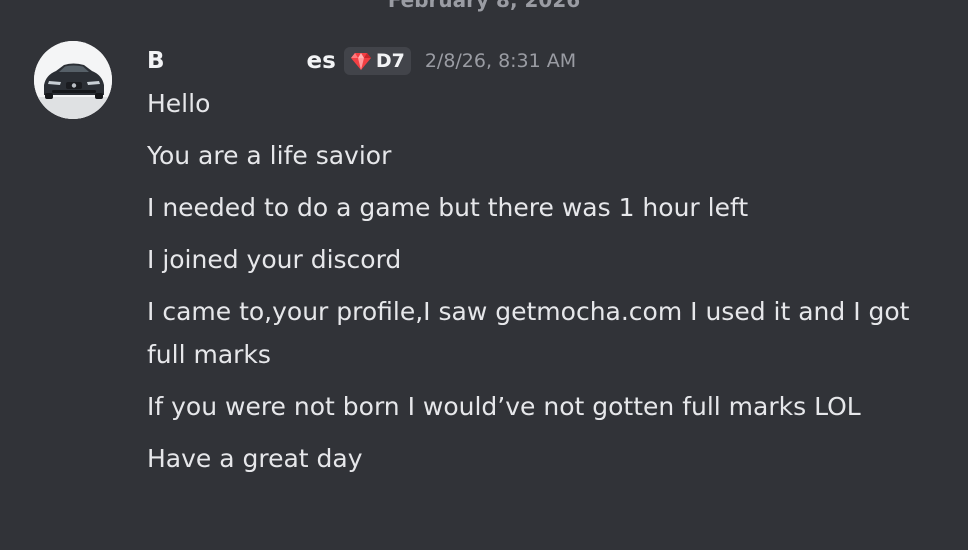  I want to click on message-text: Have a great day, so click(255, 458).